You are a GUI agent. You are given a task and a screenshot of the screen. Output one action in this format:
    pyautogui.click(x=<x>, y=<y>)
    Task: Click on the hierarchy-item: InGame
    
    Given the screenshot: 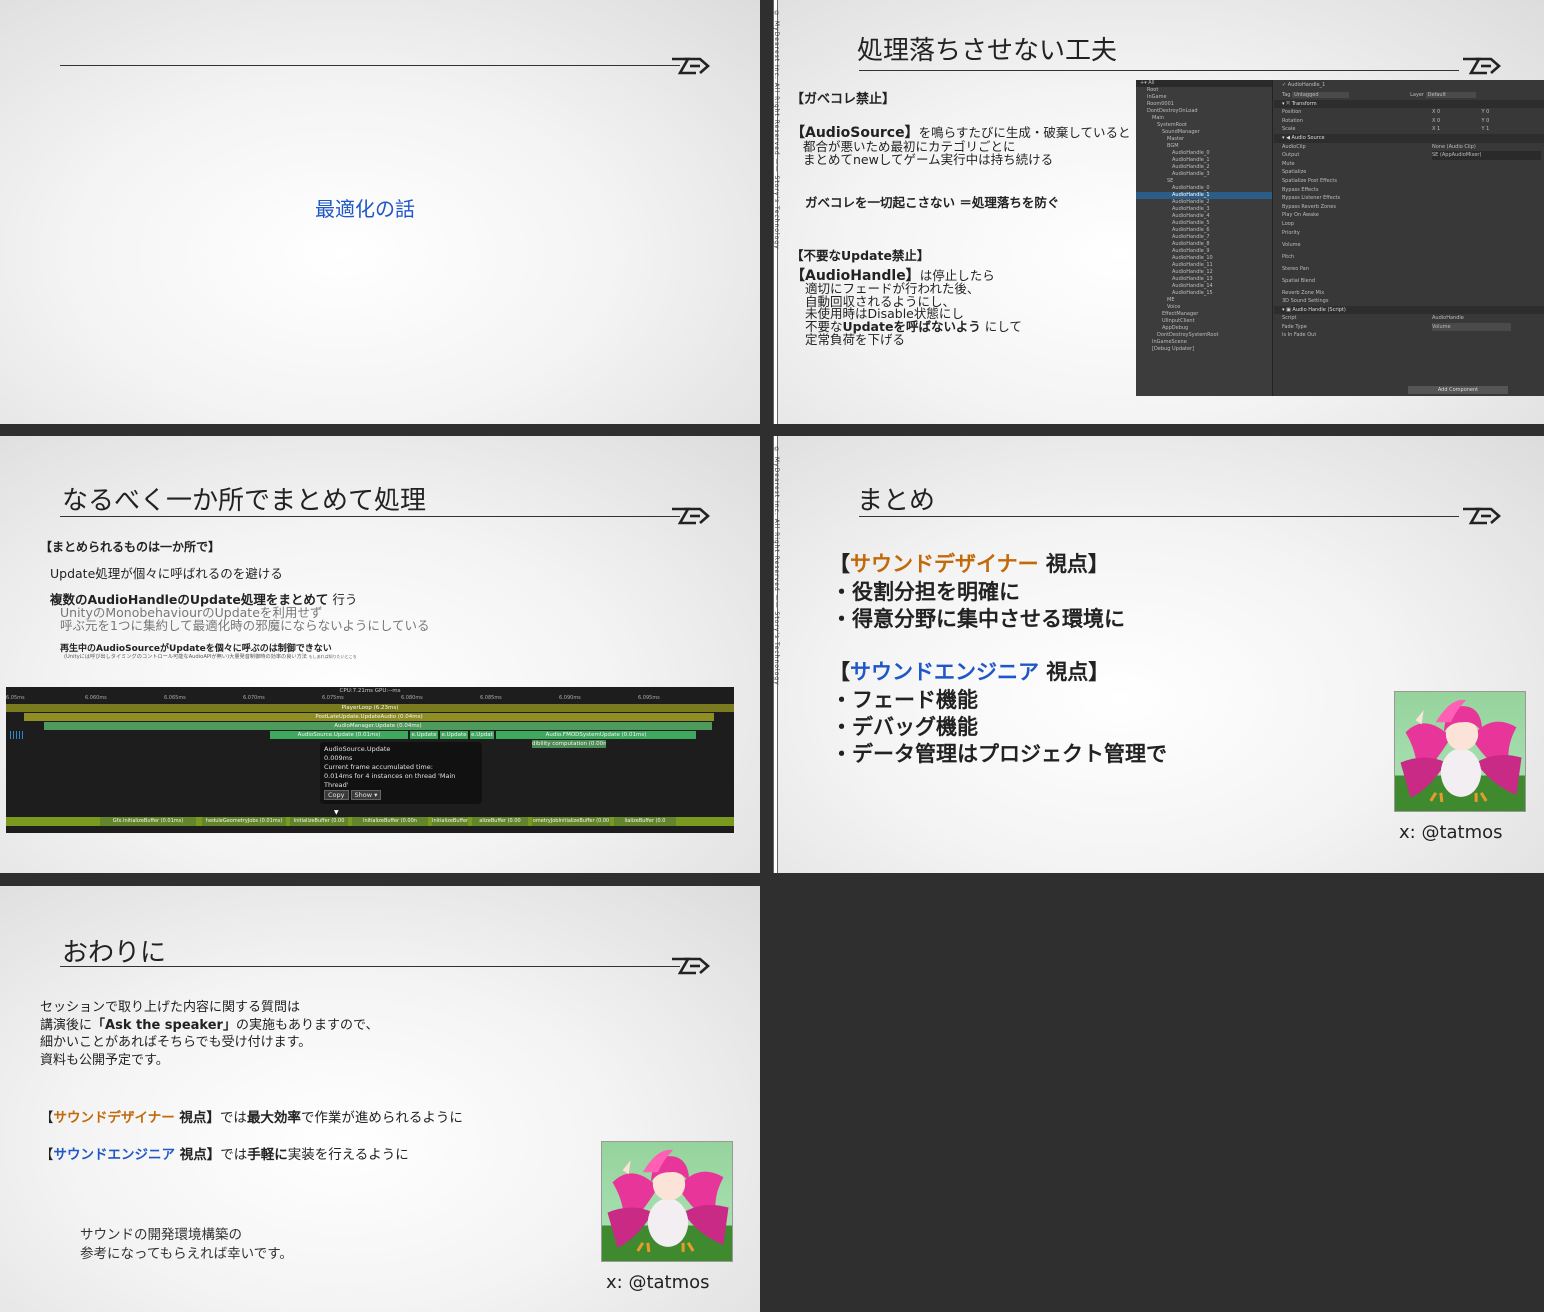 What is the action you would take?
    pyautogui.click(x=1204, y=97)
    